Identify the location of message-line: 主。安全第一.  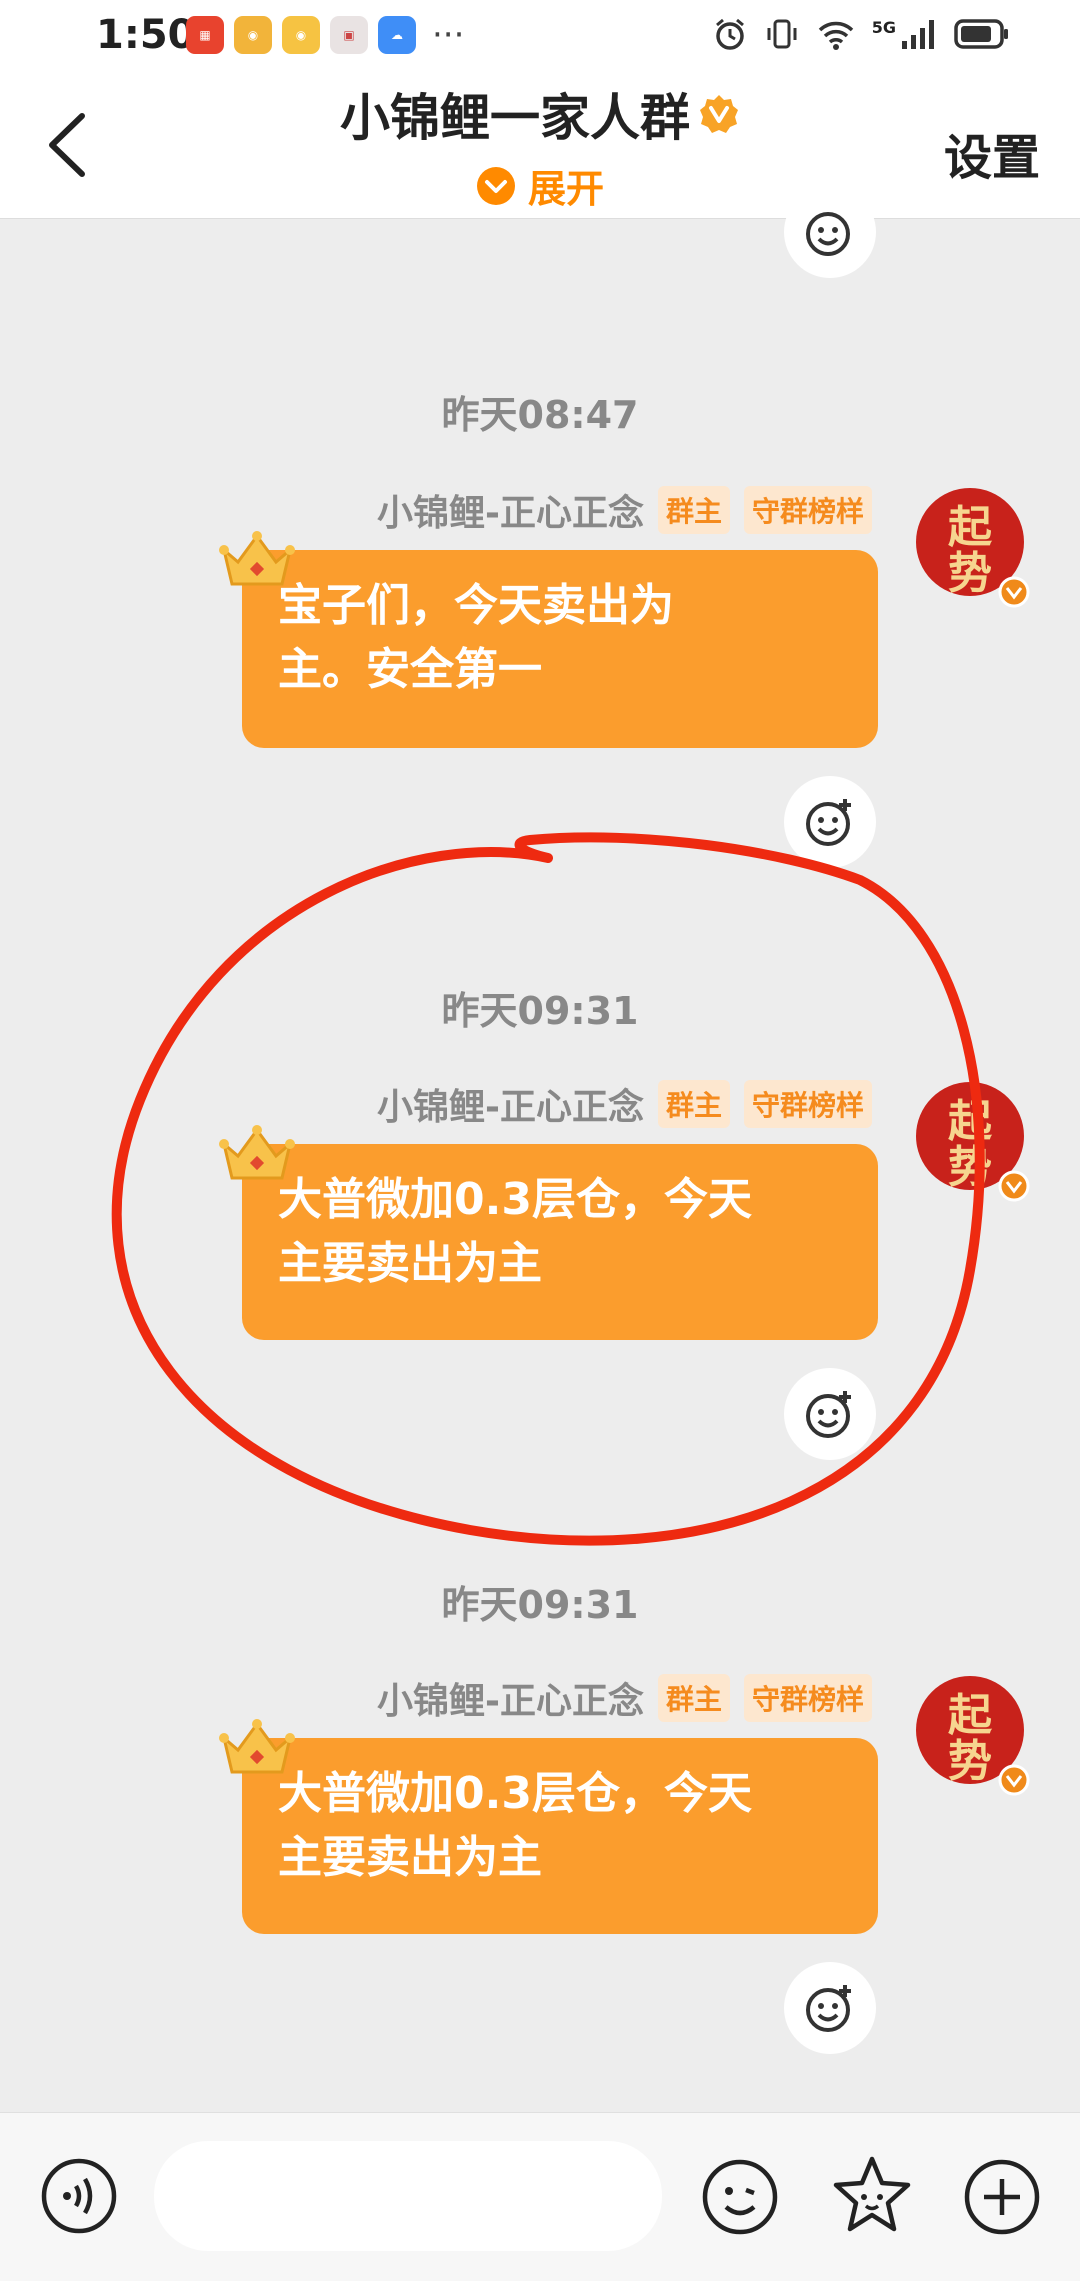
(410, 669).